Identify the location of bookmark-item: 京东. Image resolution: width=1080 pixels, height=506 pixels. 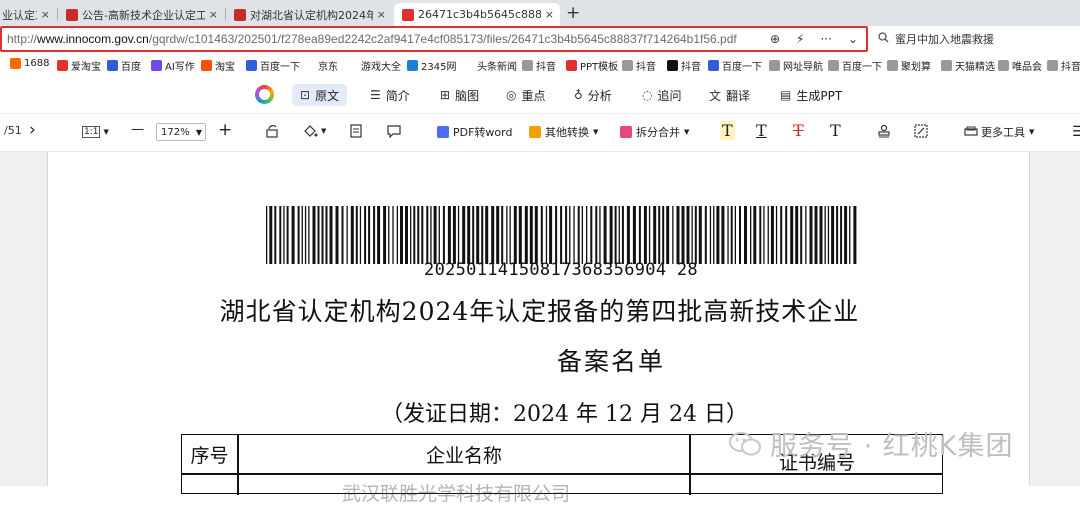
(328, 65).